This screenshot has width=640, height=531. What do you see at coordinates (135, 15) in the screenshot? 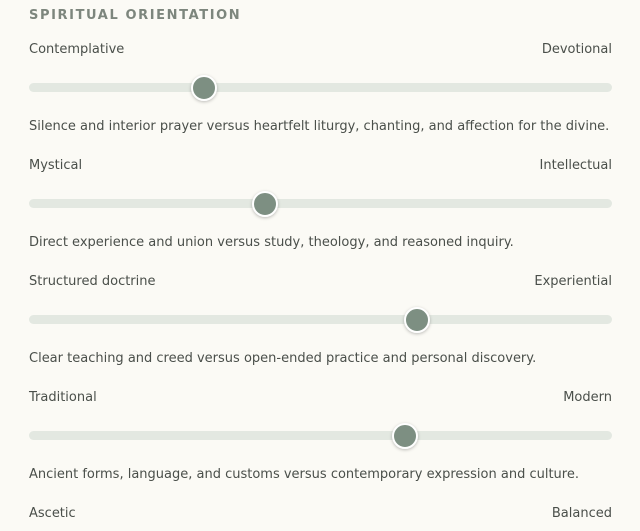
I see `section-title: SPIRITUAL ORIENTATION` at bounding box center [135, 15].